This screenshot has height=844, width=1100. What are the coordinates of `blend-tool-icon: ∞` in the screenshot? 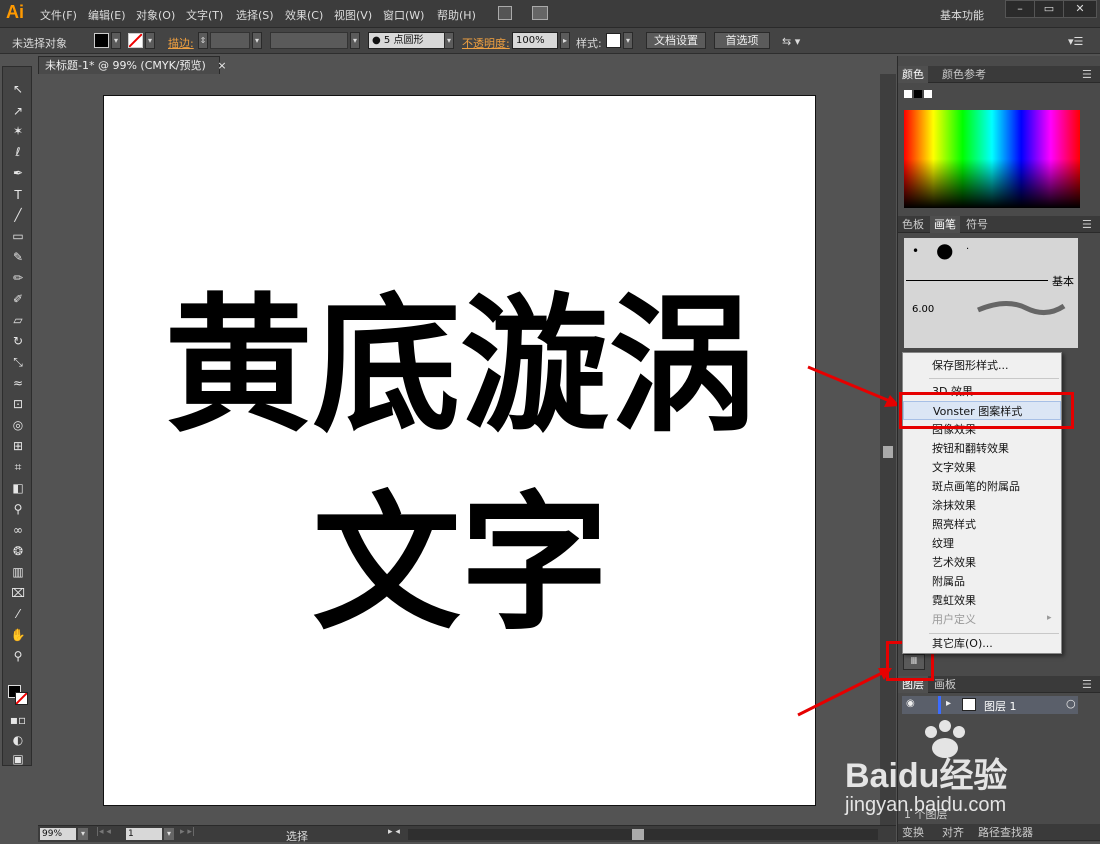 It's located at (18, 530).